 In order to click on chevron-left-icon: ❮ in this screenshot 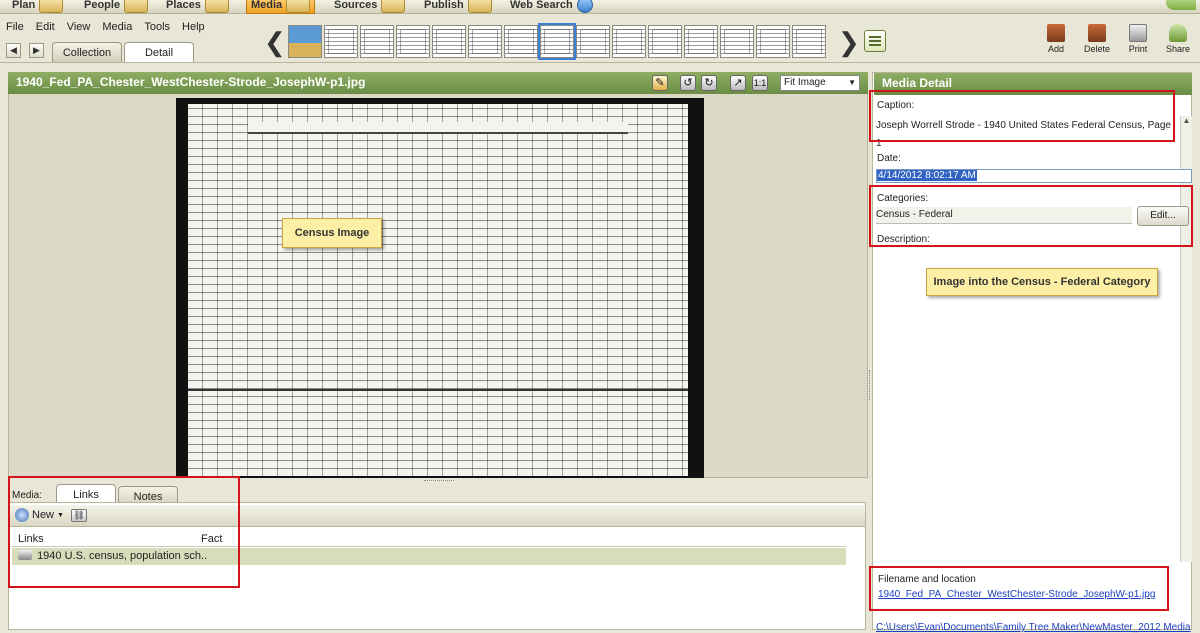, I will do `click(275, 42)`.